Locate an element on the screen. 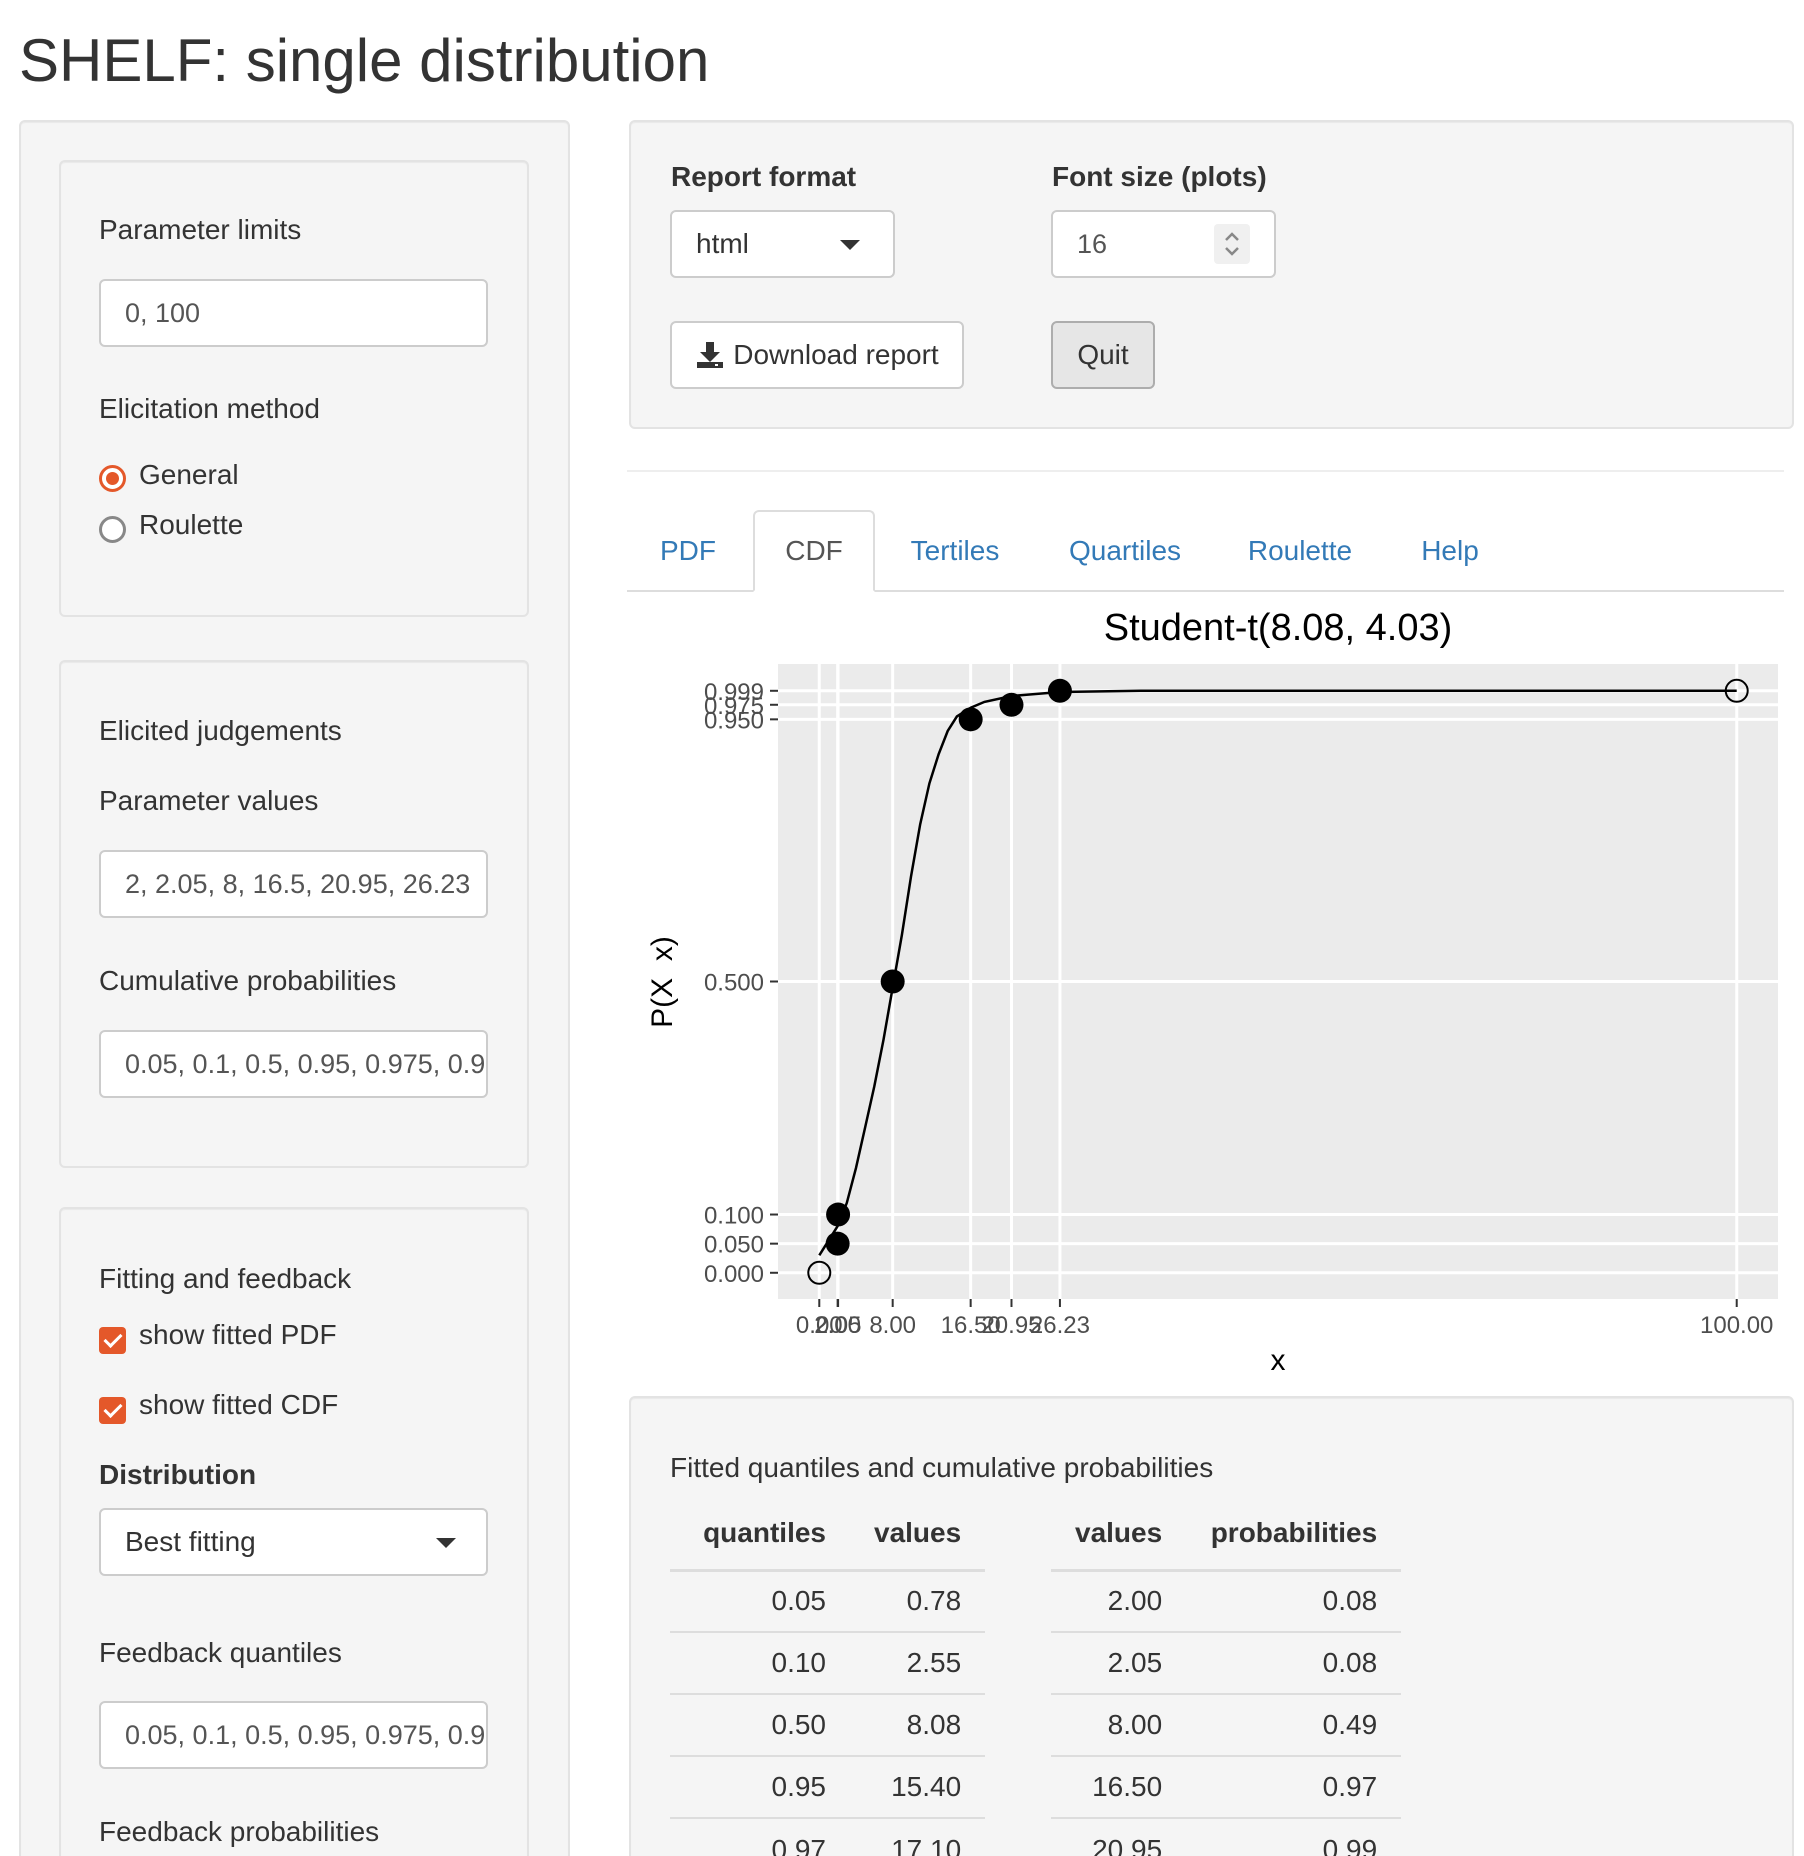  table-row: 0.05 0.78 is located at coordinates (828, 1600).